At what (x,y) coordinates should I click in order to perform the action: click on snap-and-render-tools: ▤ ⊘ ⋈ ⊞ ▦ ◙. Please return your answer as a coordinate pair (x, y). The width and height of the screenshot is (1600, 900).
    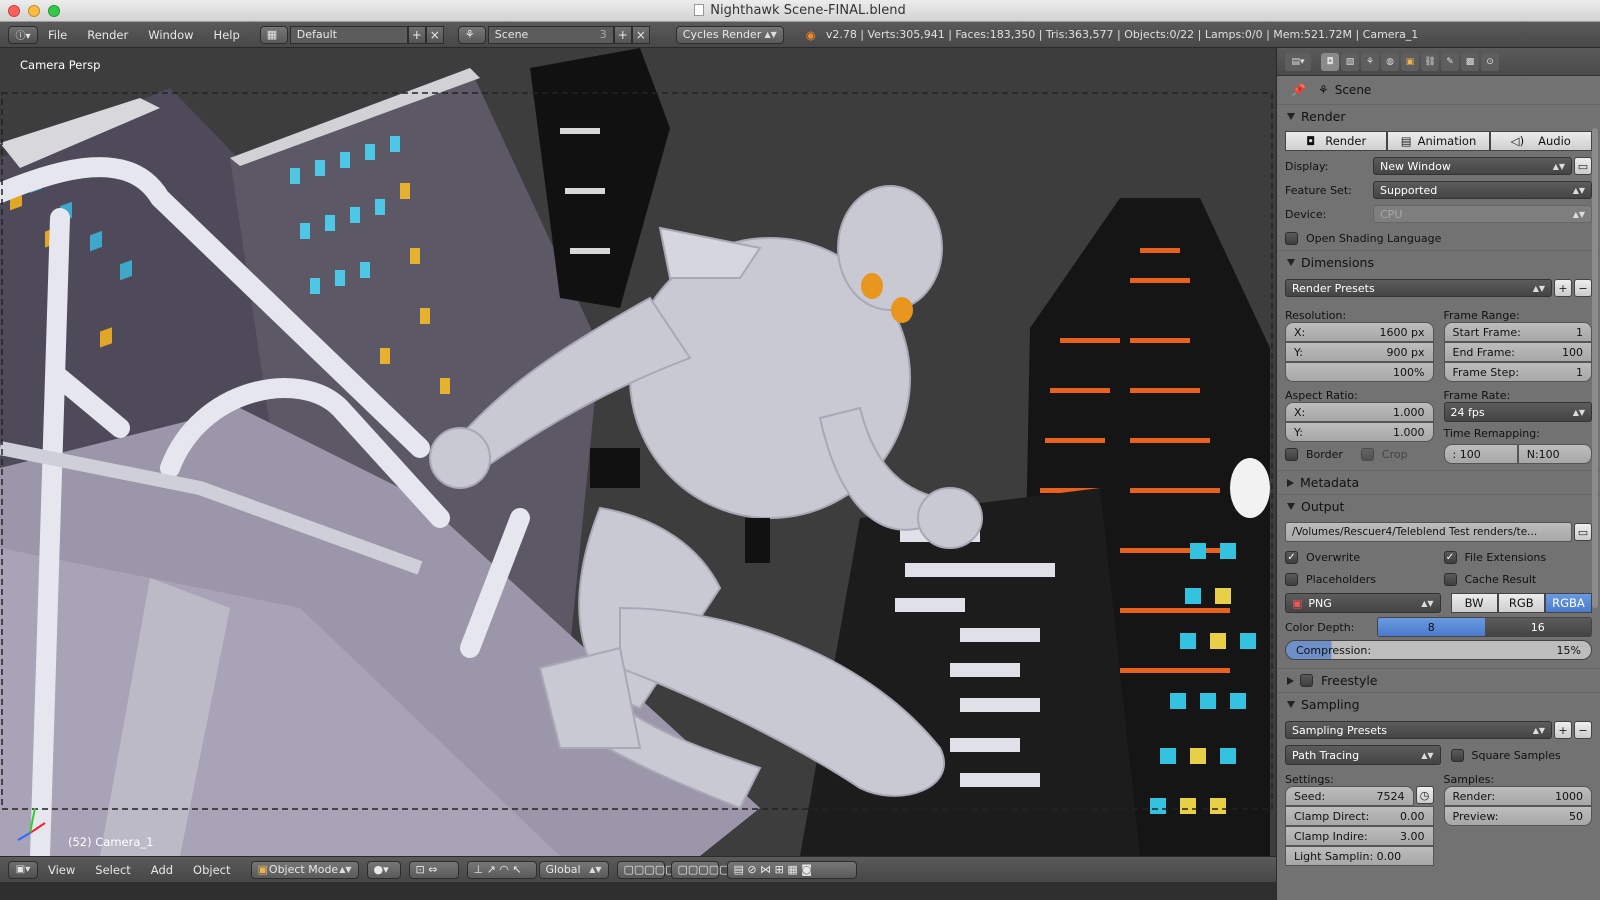
    Looking at the image, I should click on (791, 869).